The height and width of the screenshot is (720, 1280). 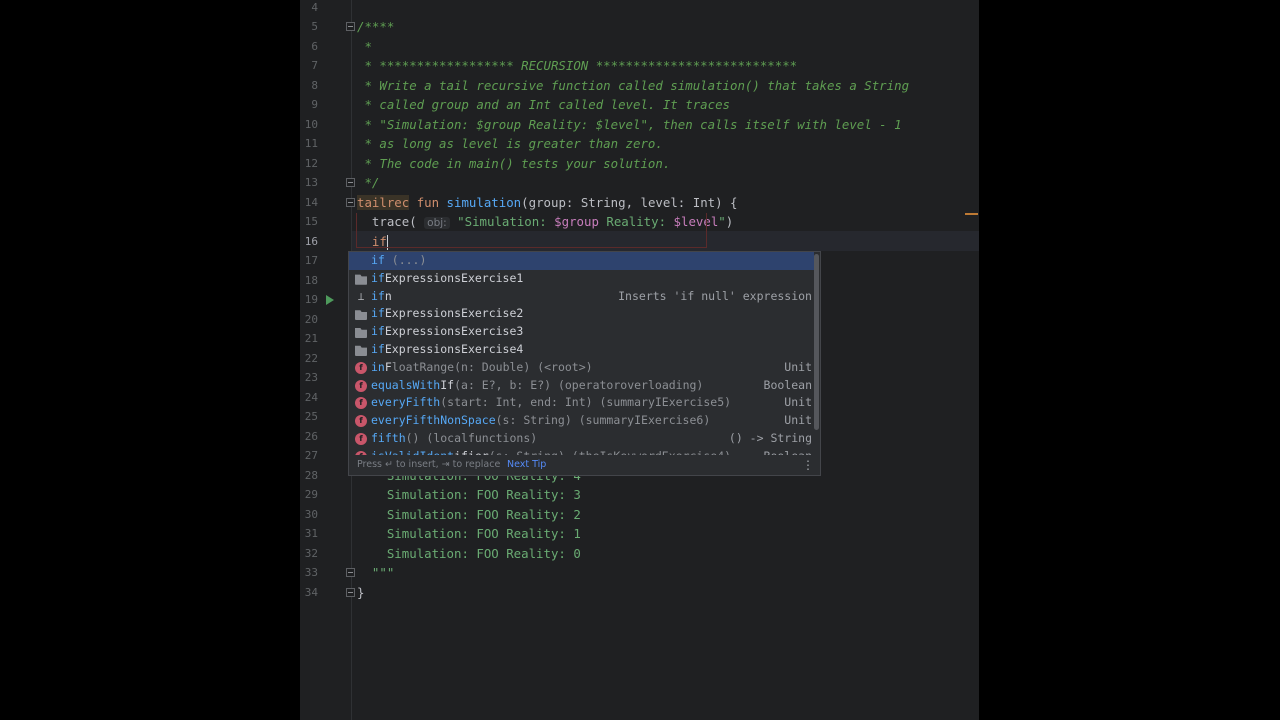 What do you see at coordinates (311, 241) in the screenshot?
I see `line-number: 16` at bounding box center [311, 241].